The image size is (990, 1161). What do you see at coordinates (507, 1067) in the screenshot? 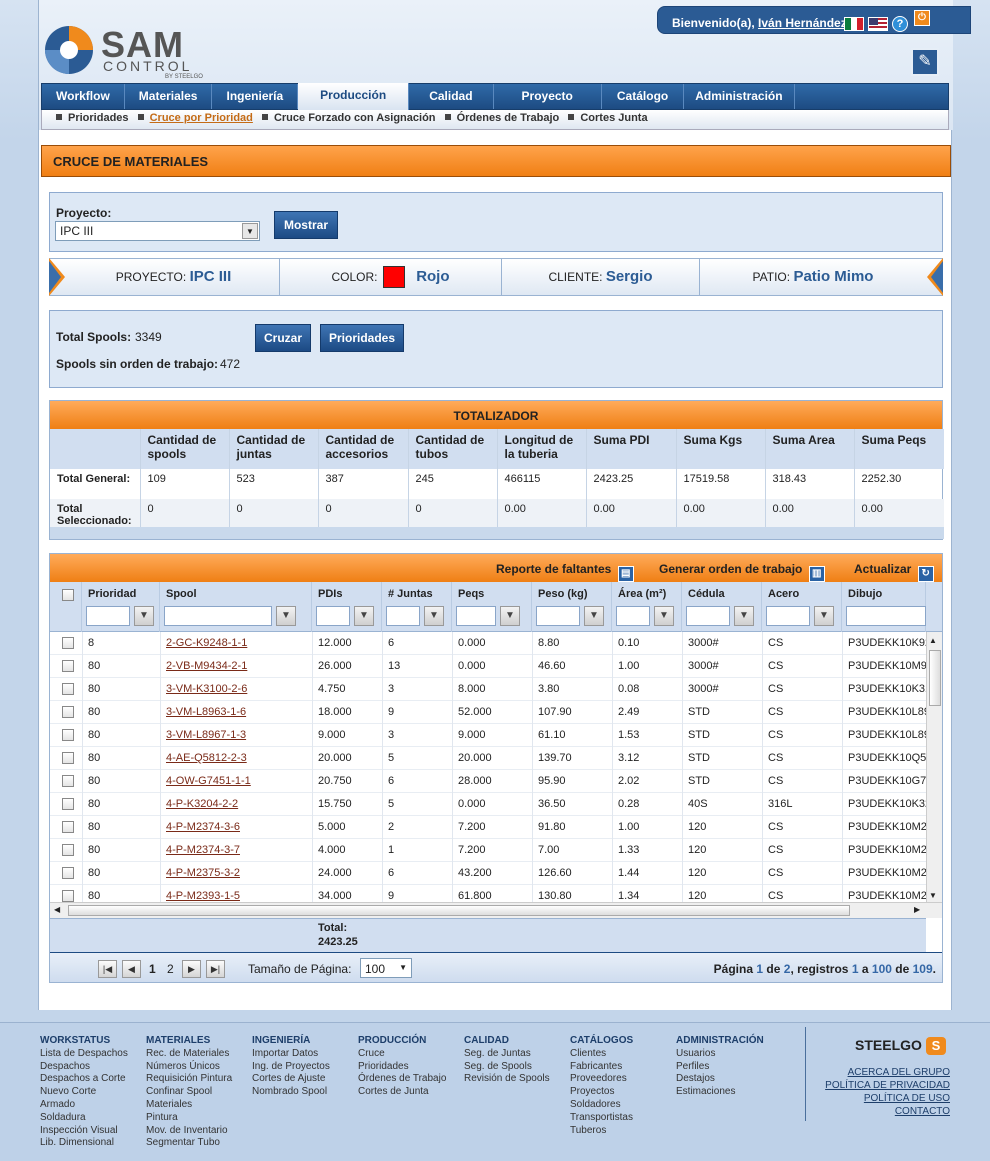
I see `footer-link: Seg. de Spools` at bounding box center [507, 1067].